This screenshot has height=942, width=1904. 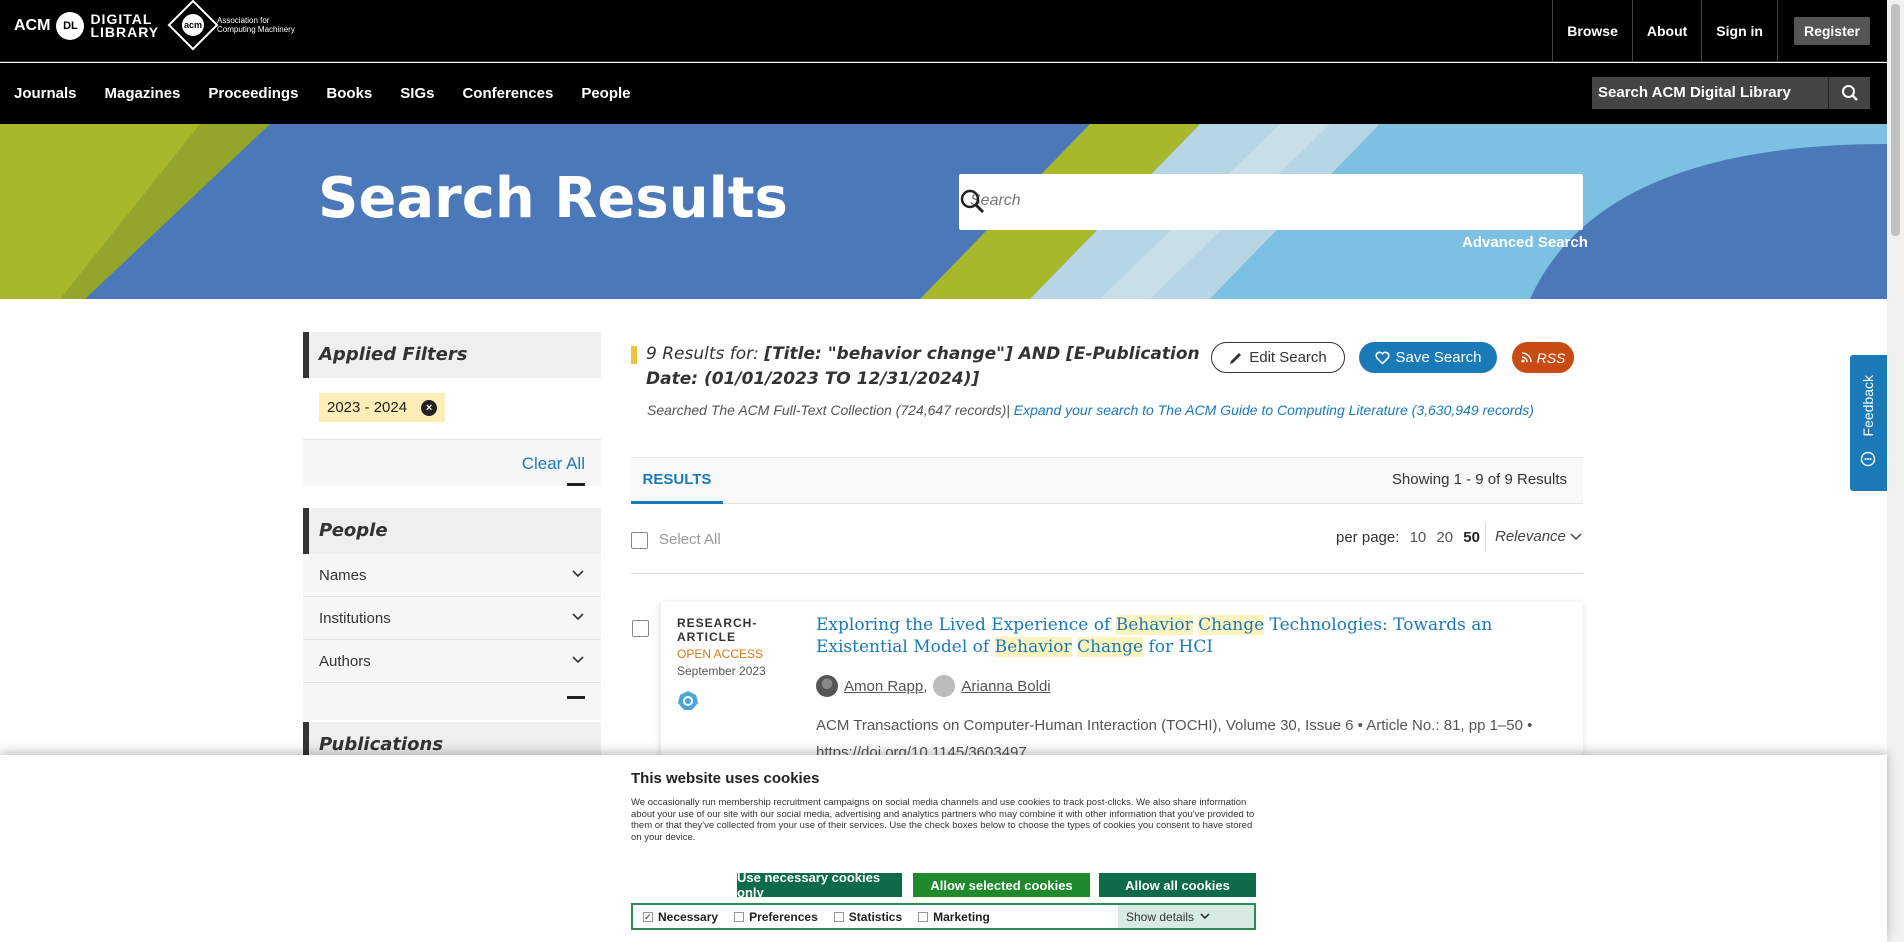 What do you see at coordinates (1160, 916) in the screenshot?
I see `show-details-label: Show details` at bounding box center [1160, 916].